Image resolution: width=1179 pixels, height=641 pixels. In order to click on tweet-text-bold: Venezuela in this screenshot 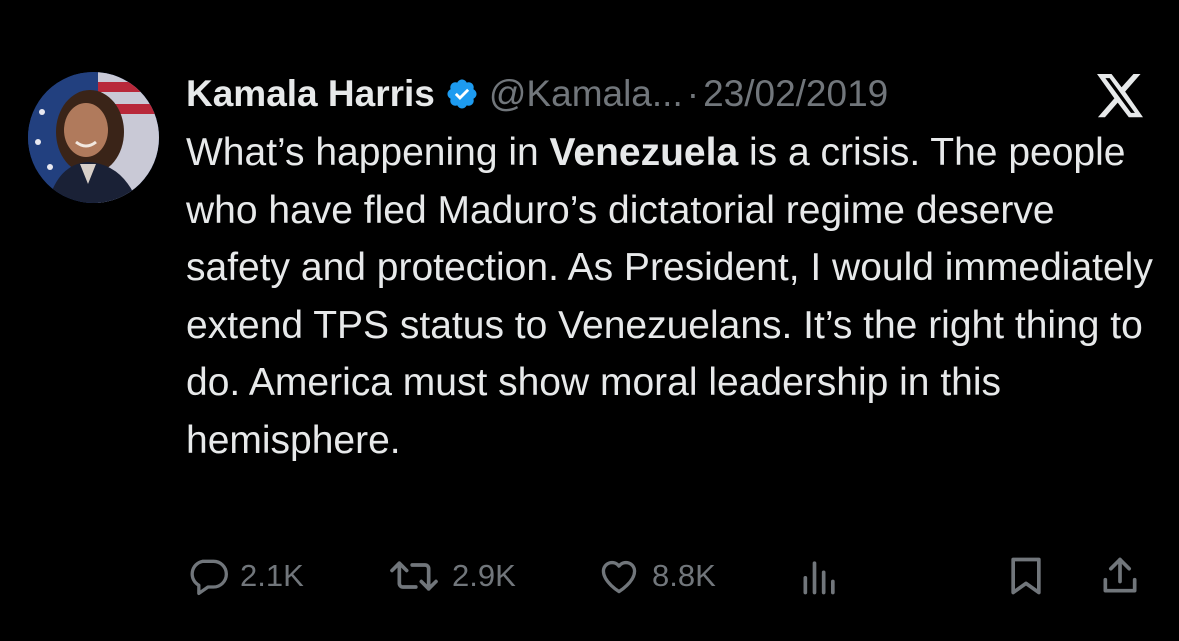, I will do `click(644, 152)`.